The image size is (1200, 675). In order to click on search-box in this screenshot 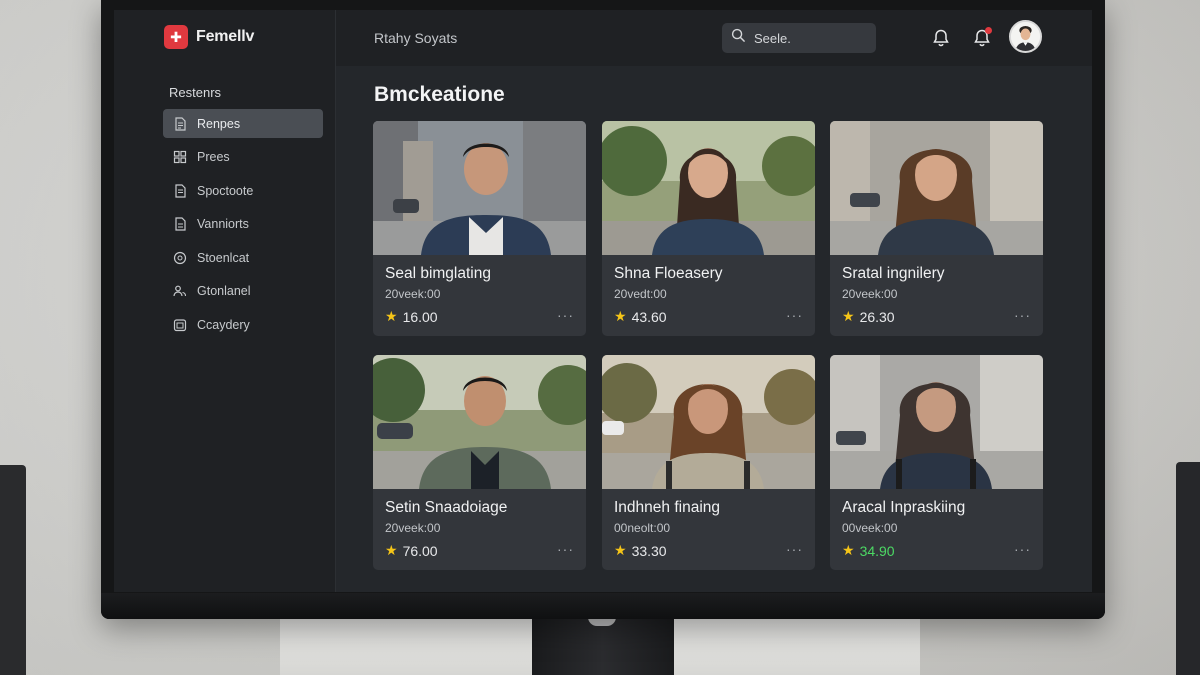, I will do `click(799, 38)`.